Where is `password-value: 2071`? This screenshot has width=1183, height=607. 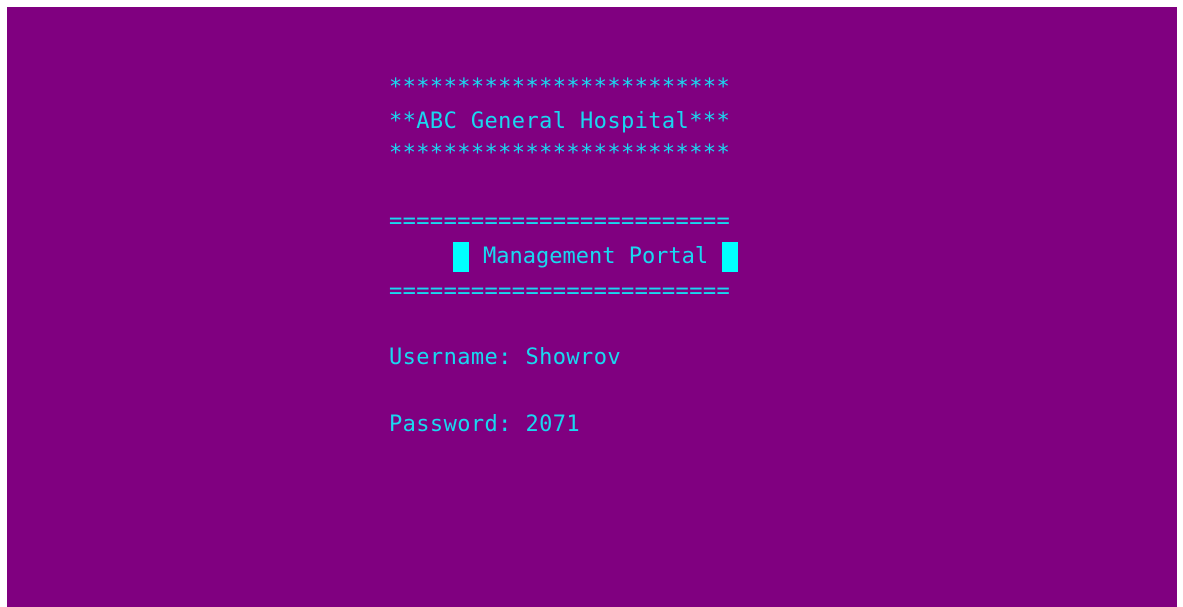
password-value: 2071 is located at coordinates (552, 424).